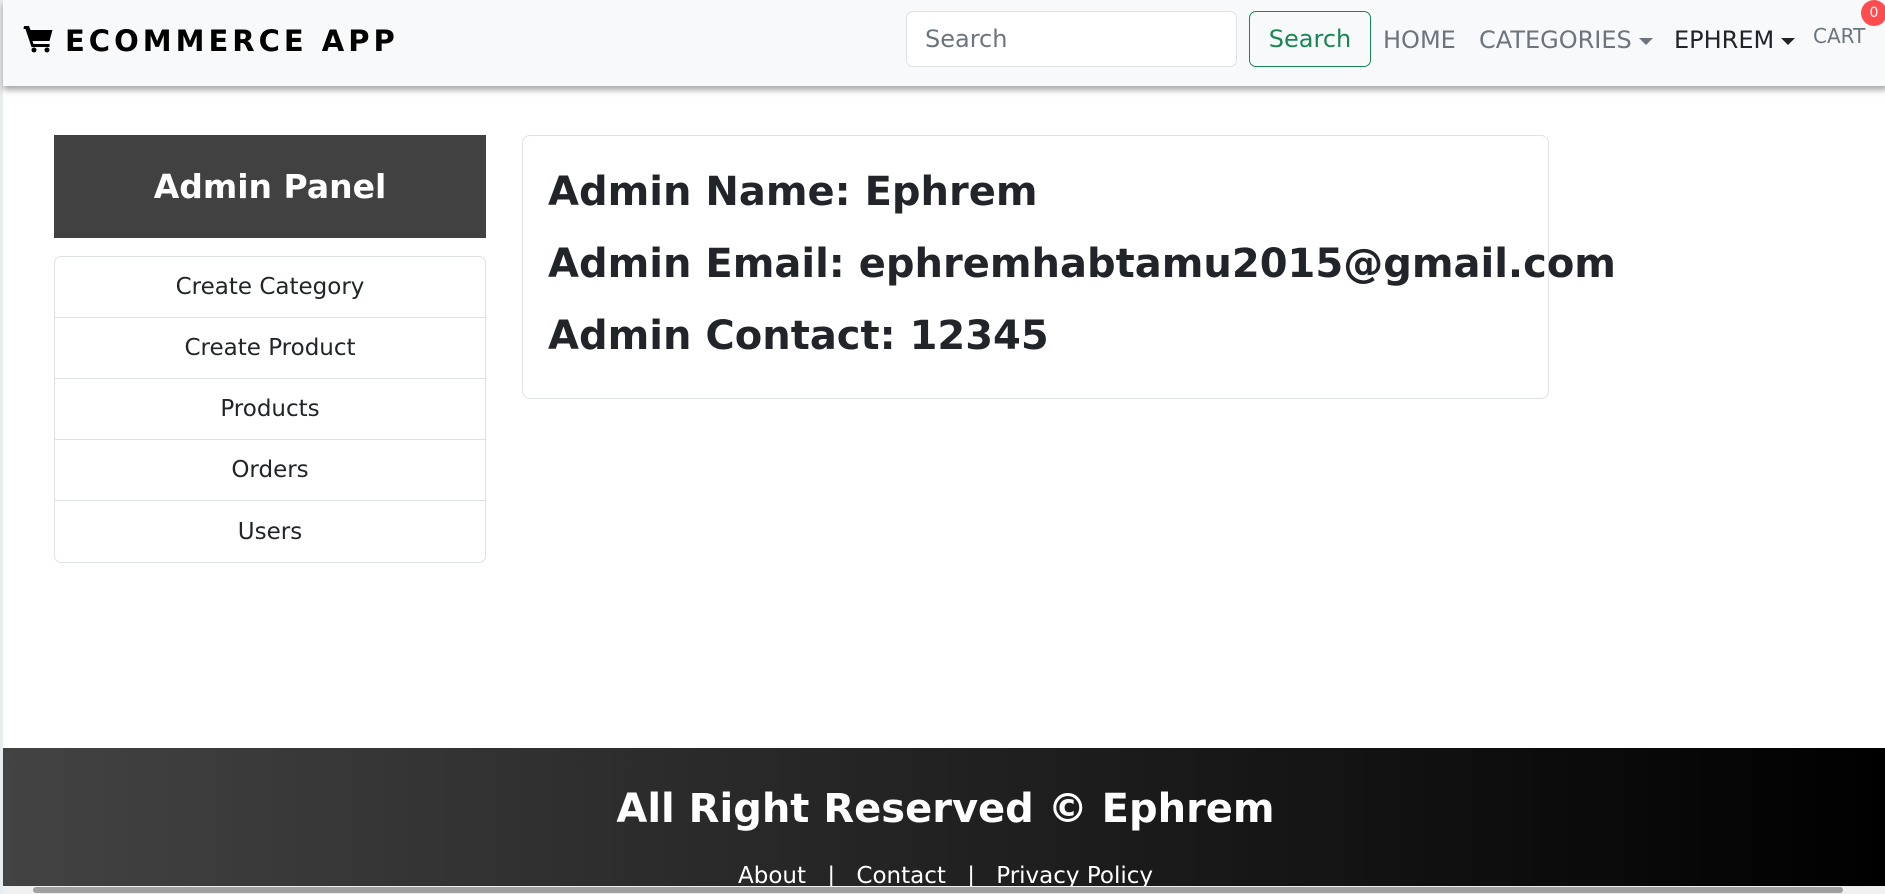  I want to click on menu-item-create-category: Create Category, so click(270, 287).